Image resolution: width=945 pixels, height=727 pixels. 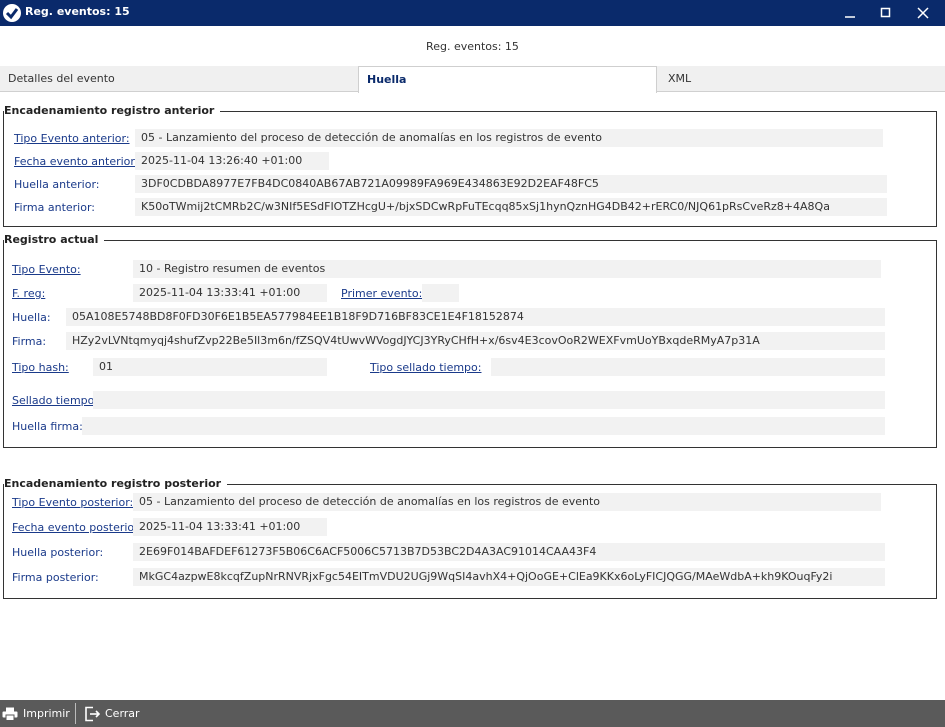 I want to click on minimize-icon, so click(x=850, y=17).